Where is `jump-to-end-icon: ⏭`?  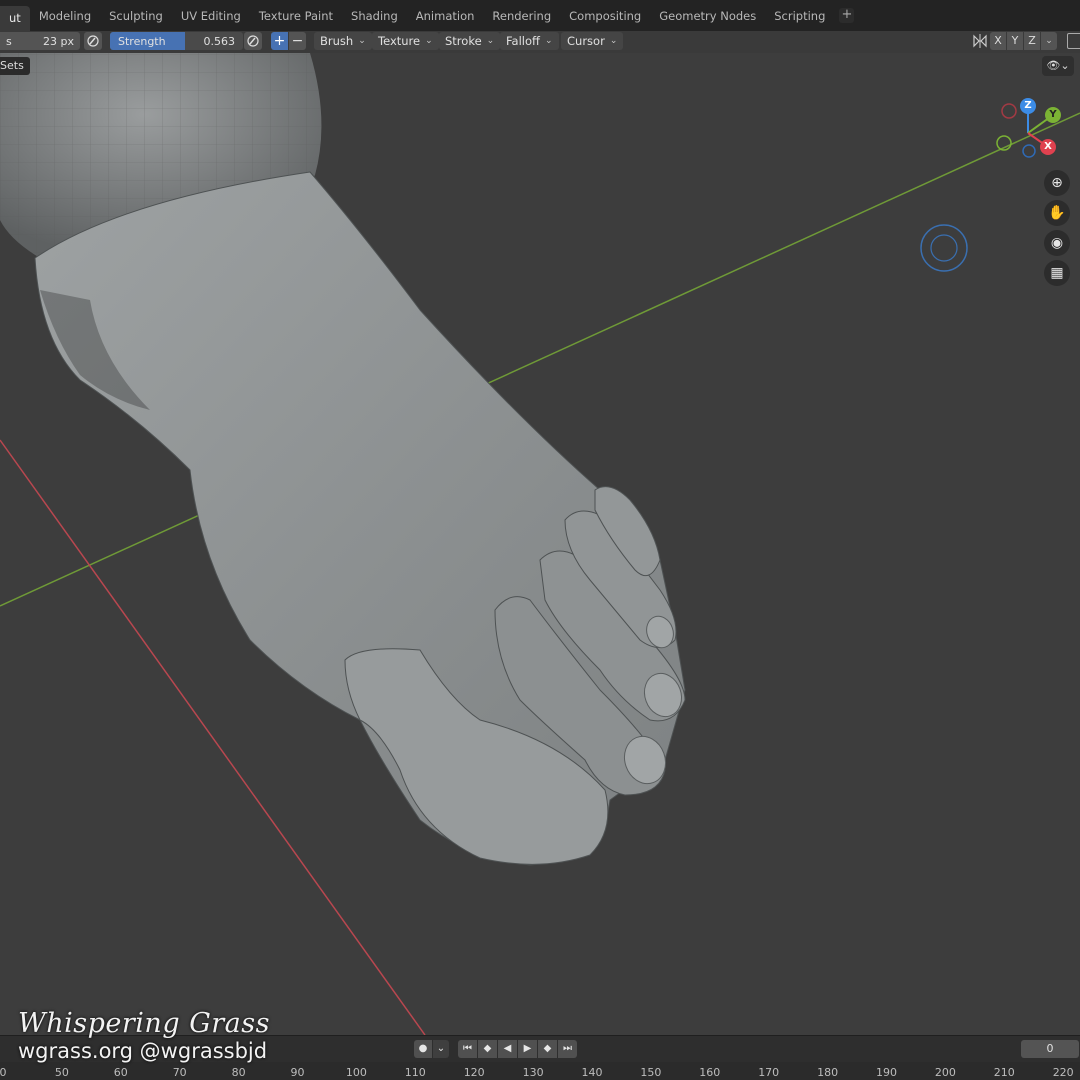
jump-to-end-icon: ⏭ is located at coordinates (567, 1049).